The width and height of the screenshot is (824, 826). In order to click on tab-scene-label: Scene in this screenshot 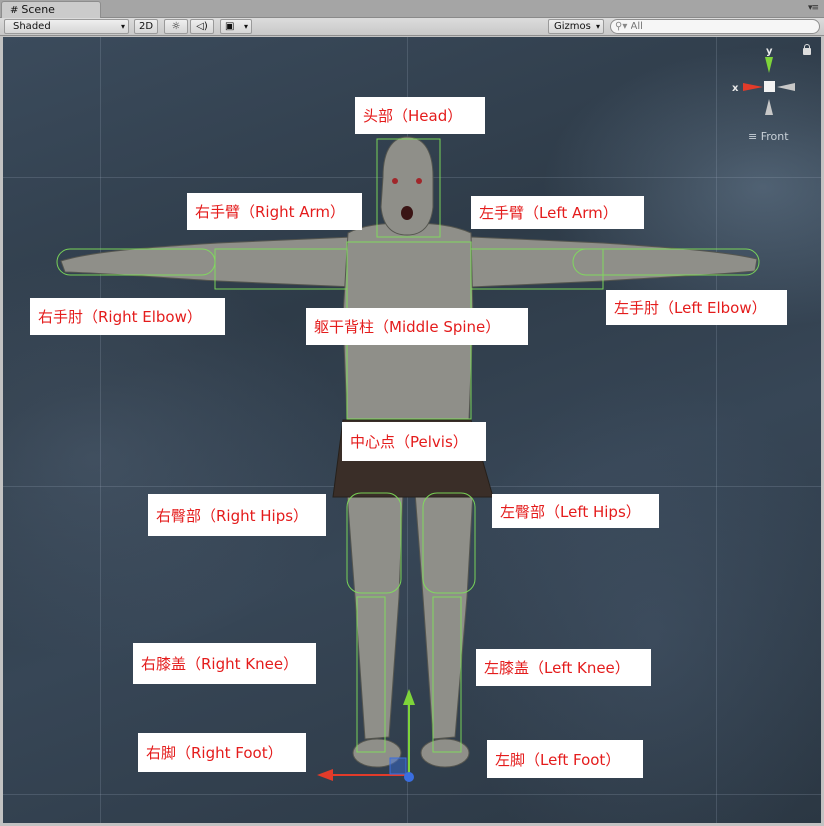, I will do `click(38, 9)`.